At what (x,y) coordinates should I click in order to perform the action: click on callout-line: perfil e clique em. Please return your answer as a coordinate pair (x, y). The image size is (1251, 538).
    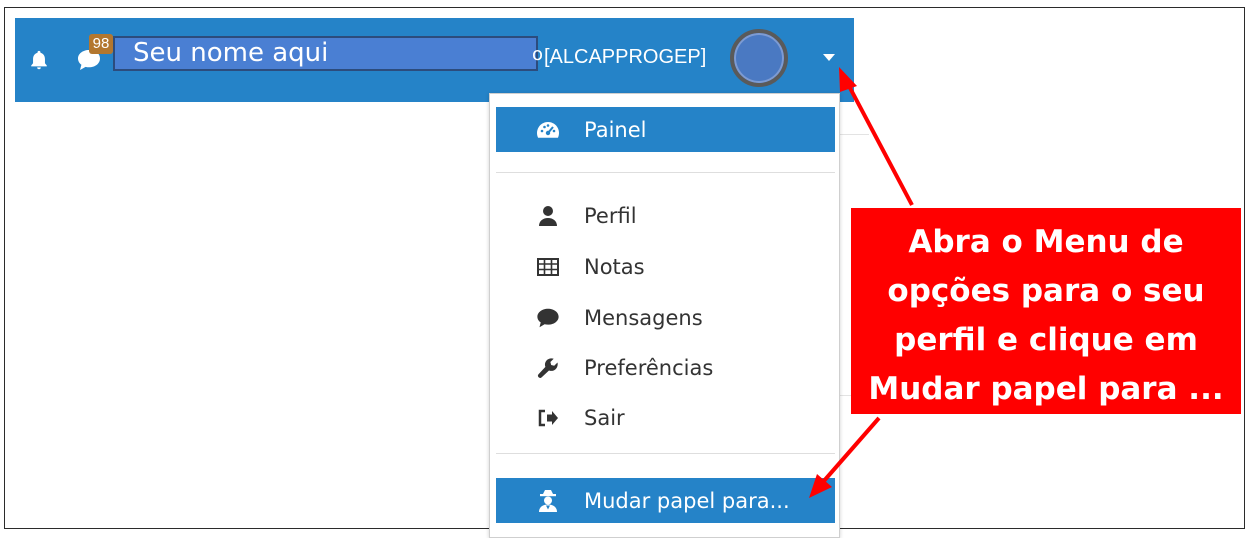
    Looking at the image, I should click on (1046, 340).